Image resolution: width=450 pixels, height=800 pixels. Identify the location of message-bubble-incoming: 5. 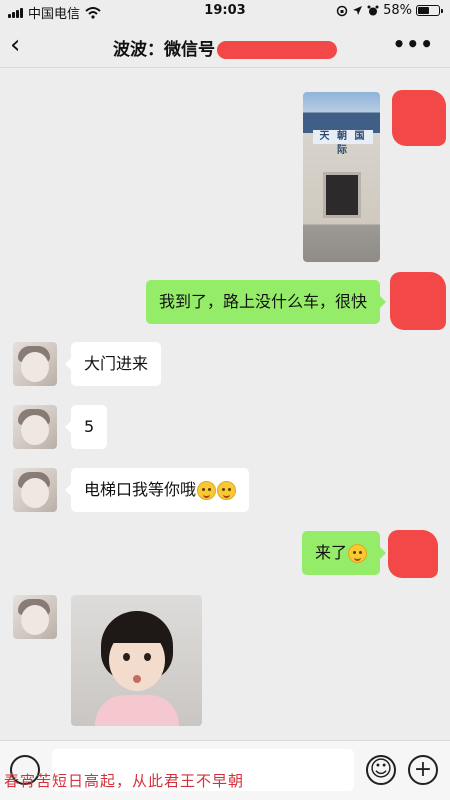
(86, 427).